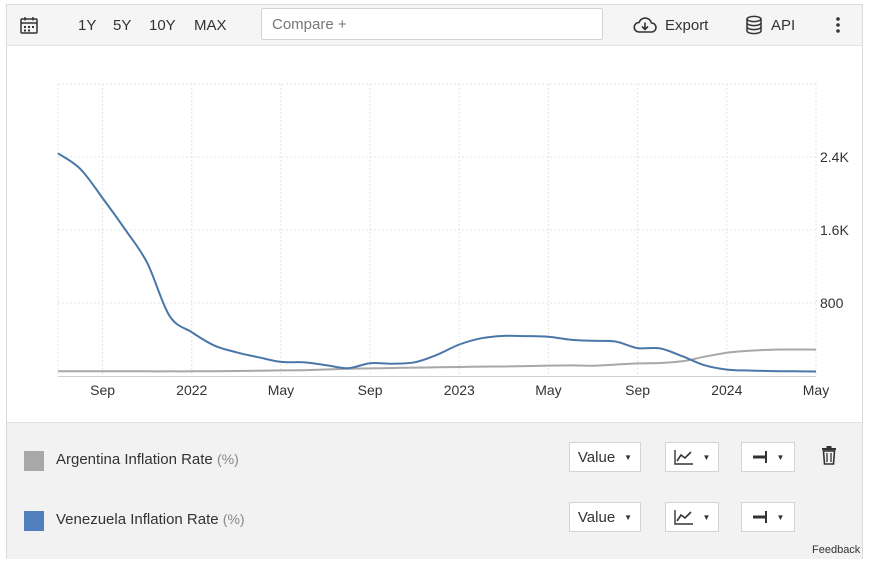 The height and width of the screenshot is (567, 872). Describe the element at coordinates (832, 303) in the screenshot. I see `y-tick-label: 800` at that location.